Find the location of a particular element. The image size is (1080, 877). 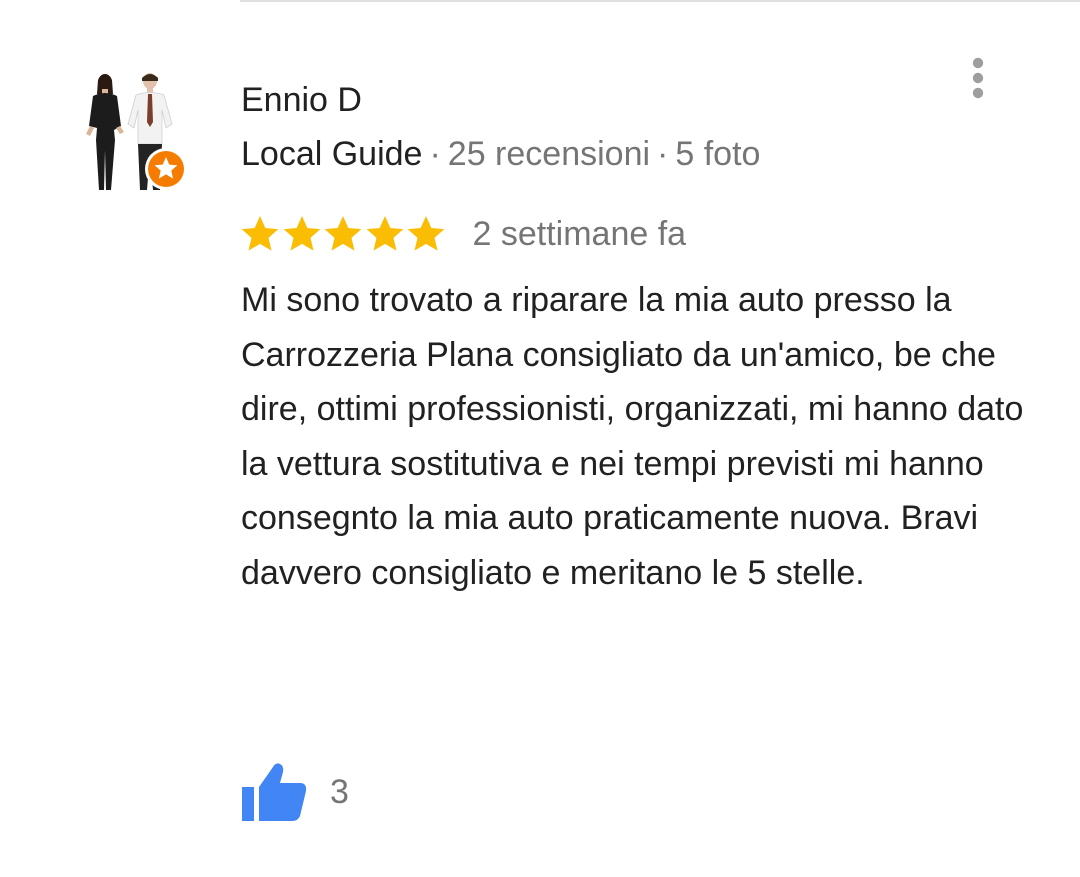

avatar-image is located at coordinates (136, 131).